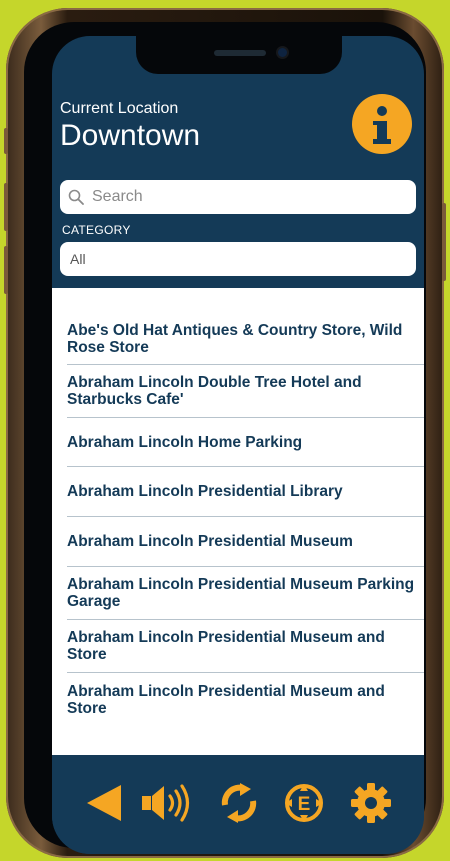 The width and height of the screenshot is (450, 861). Describe the element at coordinates (185, 442) in the screenshot. I see `list-item-label: Abraham Lincoln Home Parking` at that location.